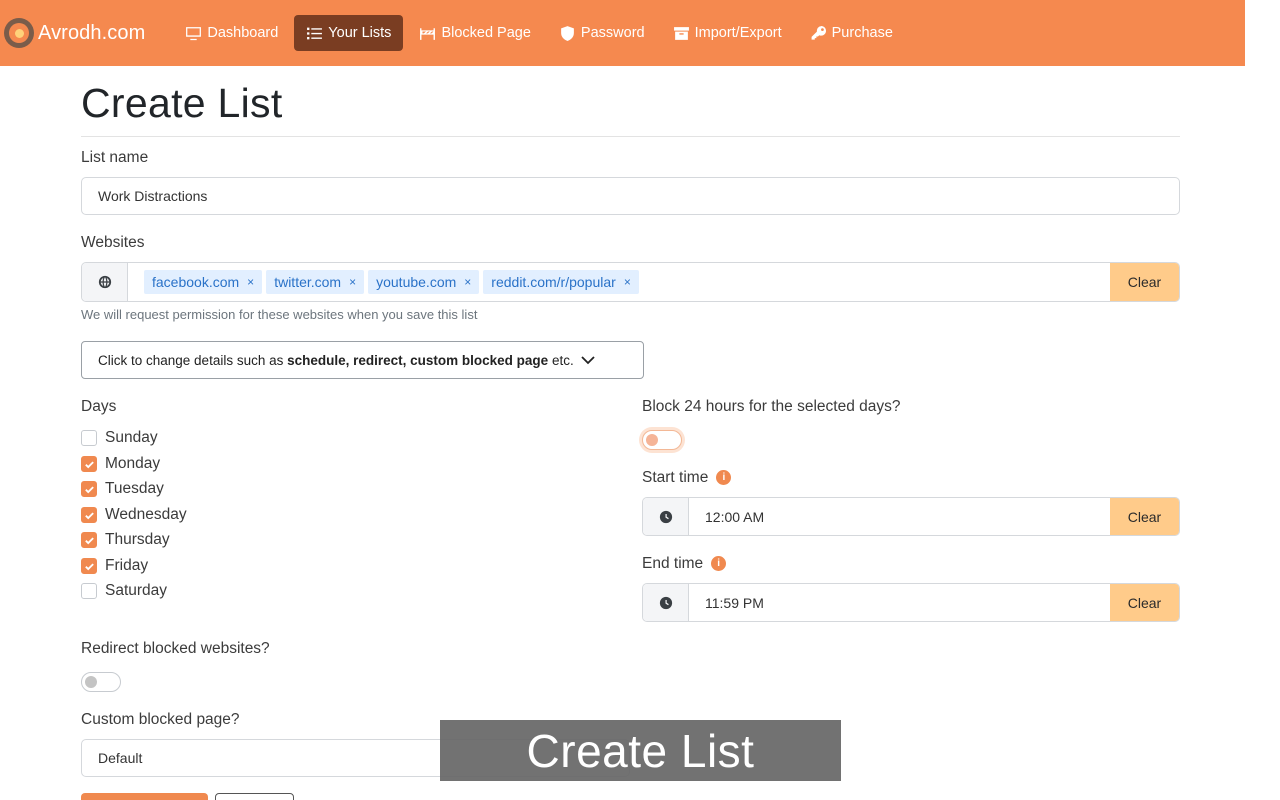 Image resolution: width=1280 pixels, height=800 pixels. I want to click on redirect-toggle, so click(101, 682).